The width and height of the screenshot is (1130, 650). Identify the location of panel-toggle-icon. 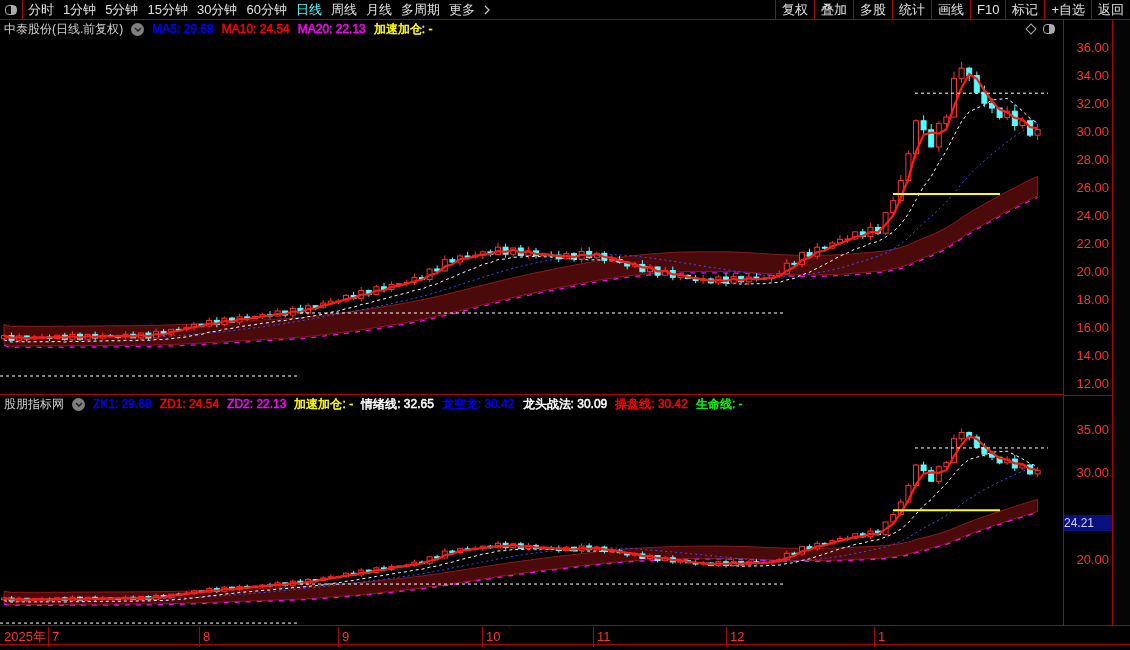
(1049, 29).